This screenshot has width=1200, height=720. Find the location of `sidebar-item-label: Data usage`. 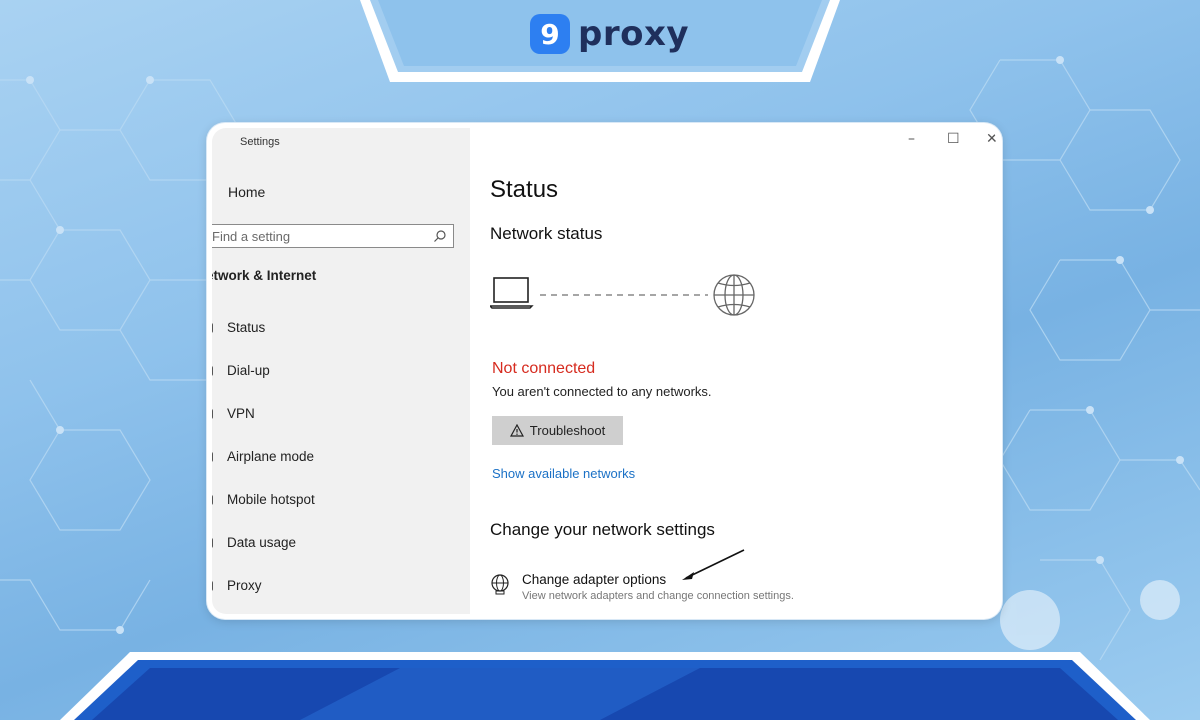

sidebar-item-label: Data usage is located at coordinates (262, 542).